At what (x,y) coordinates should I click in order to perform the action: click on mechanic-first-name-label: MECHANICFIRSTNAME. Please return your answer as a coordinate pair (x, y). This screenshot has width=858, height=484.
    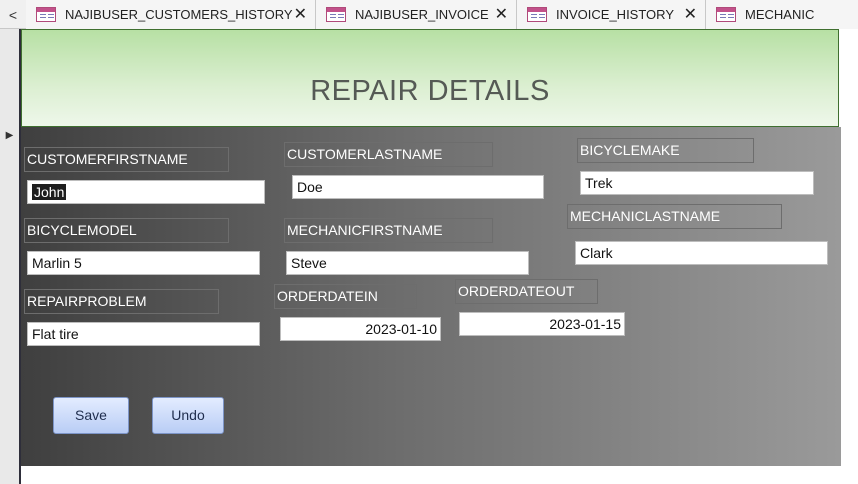
    Looking at the image, I should click on (388, 230).